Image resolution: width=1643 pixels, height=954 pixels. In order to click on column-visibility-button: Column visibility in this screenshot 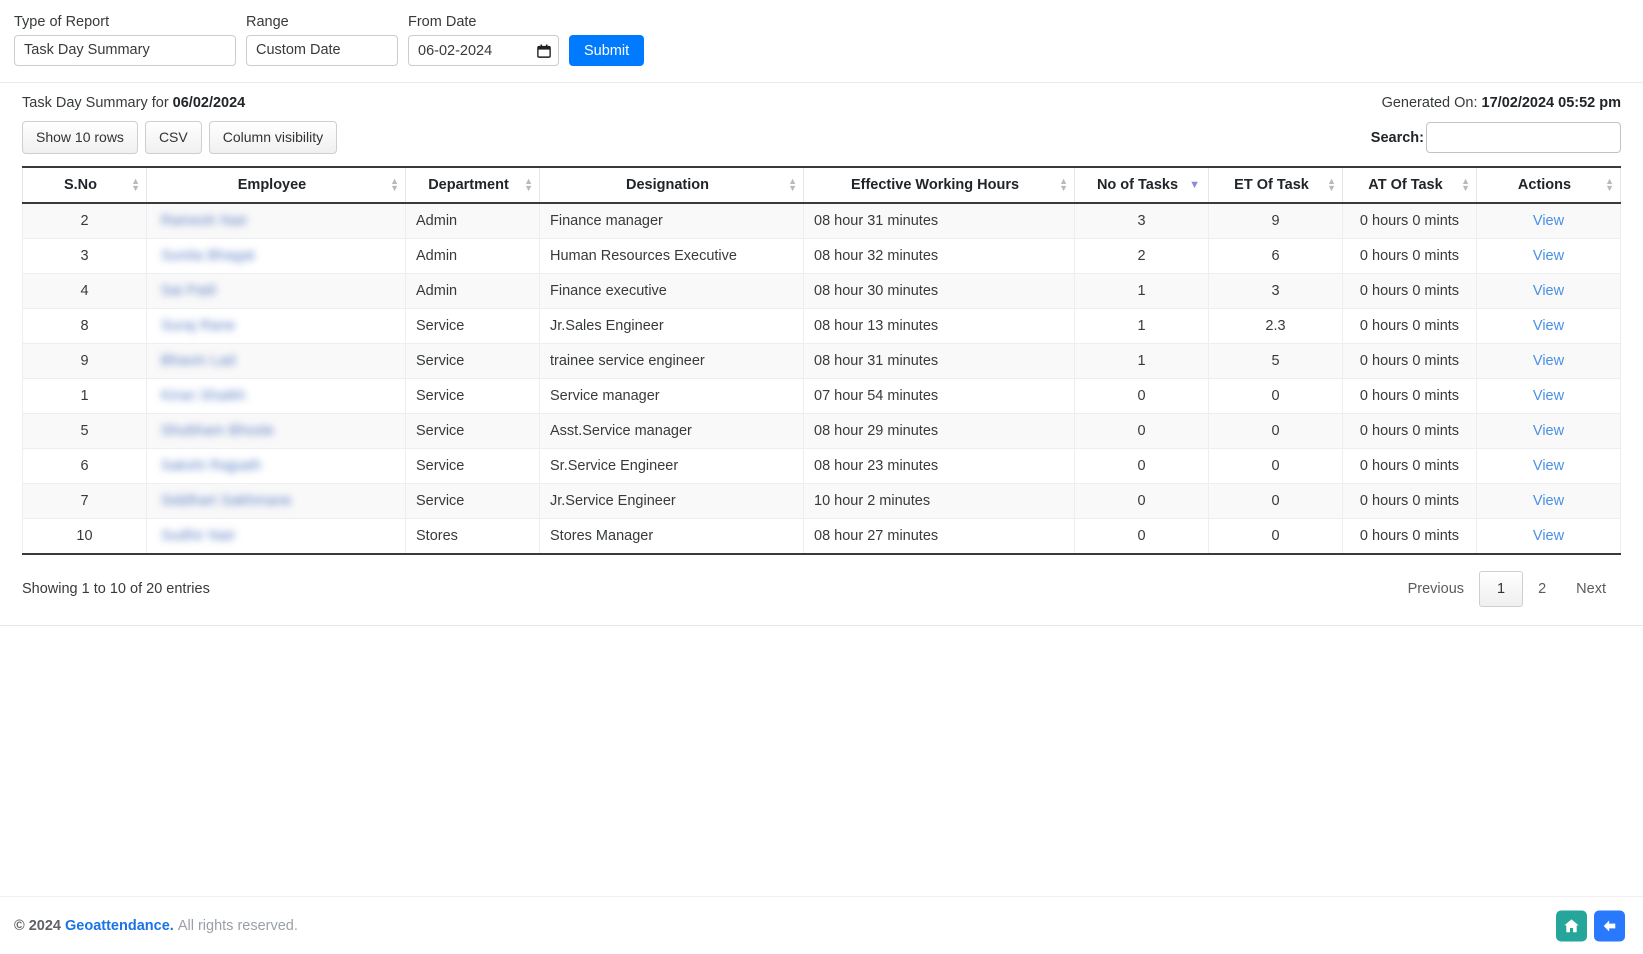, I will do `click(273, 138)`.